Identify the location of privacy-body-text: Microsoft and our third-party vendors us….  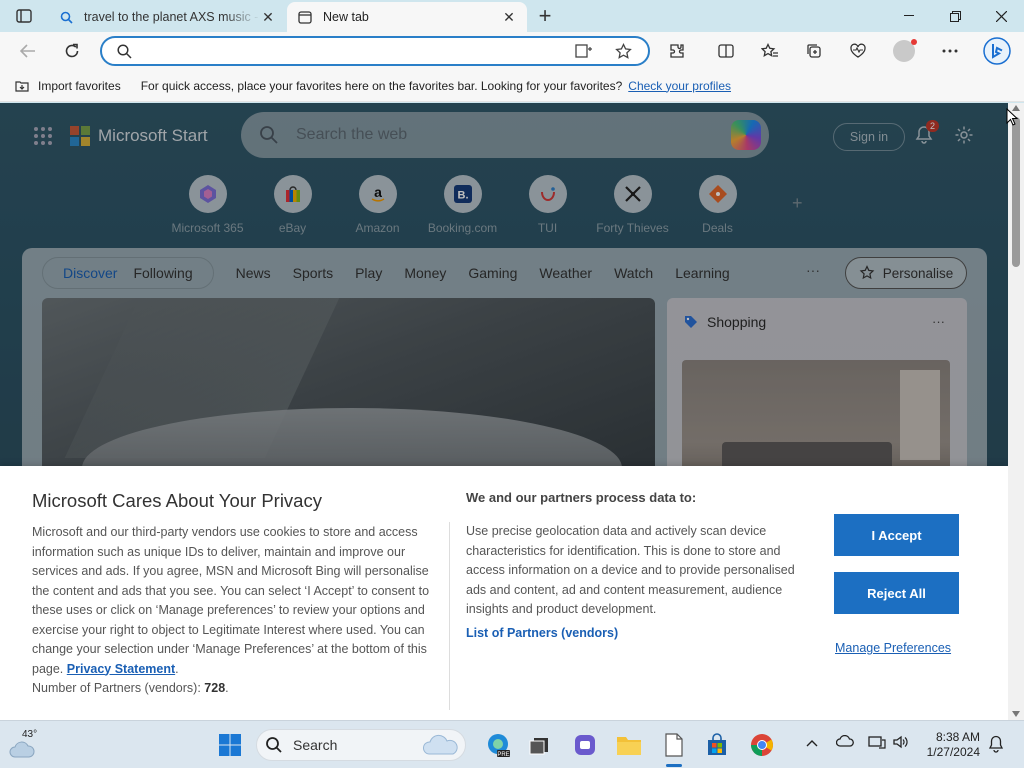
(231, 600).